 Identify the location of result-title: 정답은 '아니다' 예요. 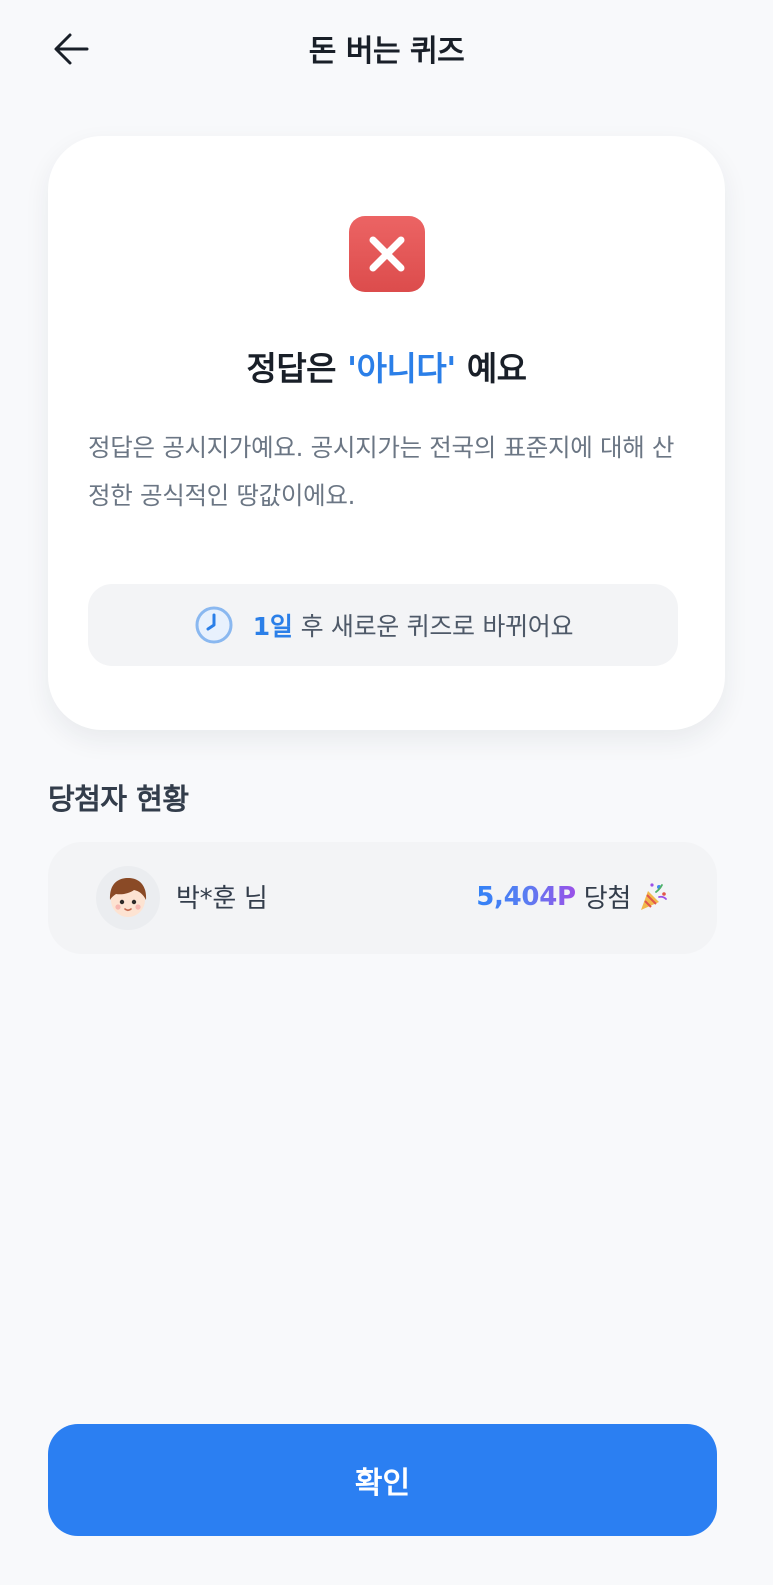
(386, 366).